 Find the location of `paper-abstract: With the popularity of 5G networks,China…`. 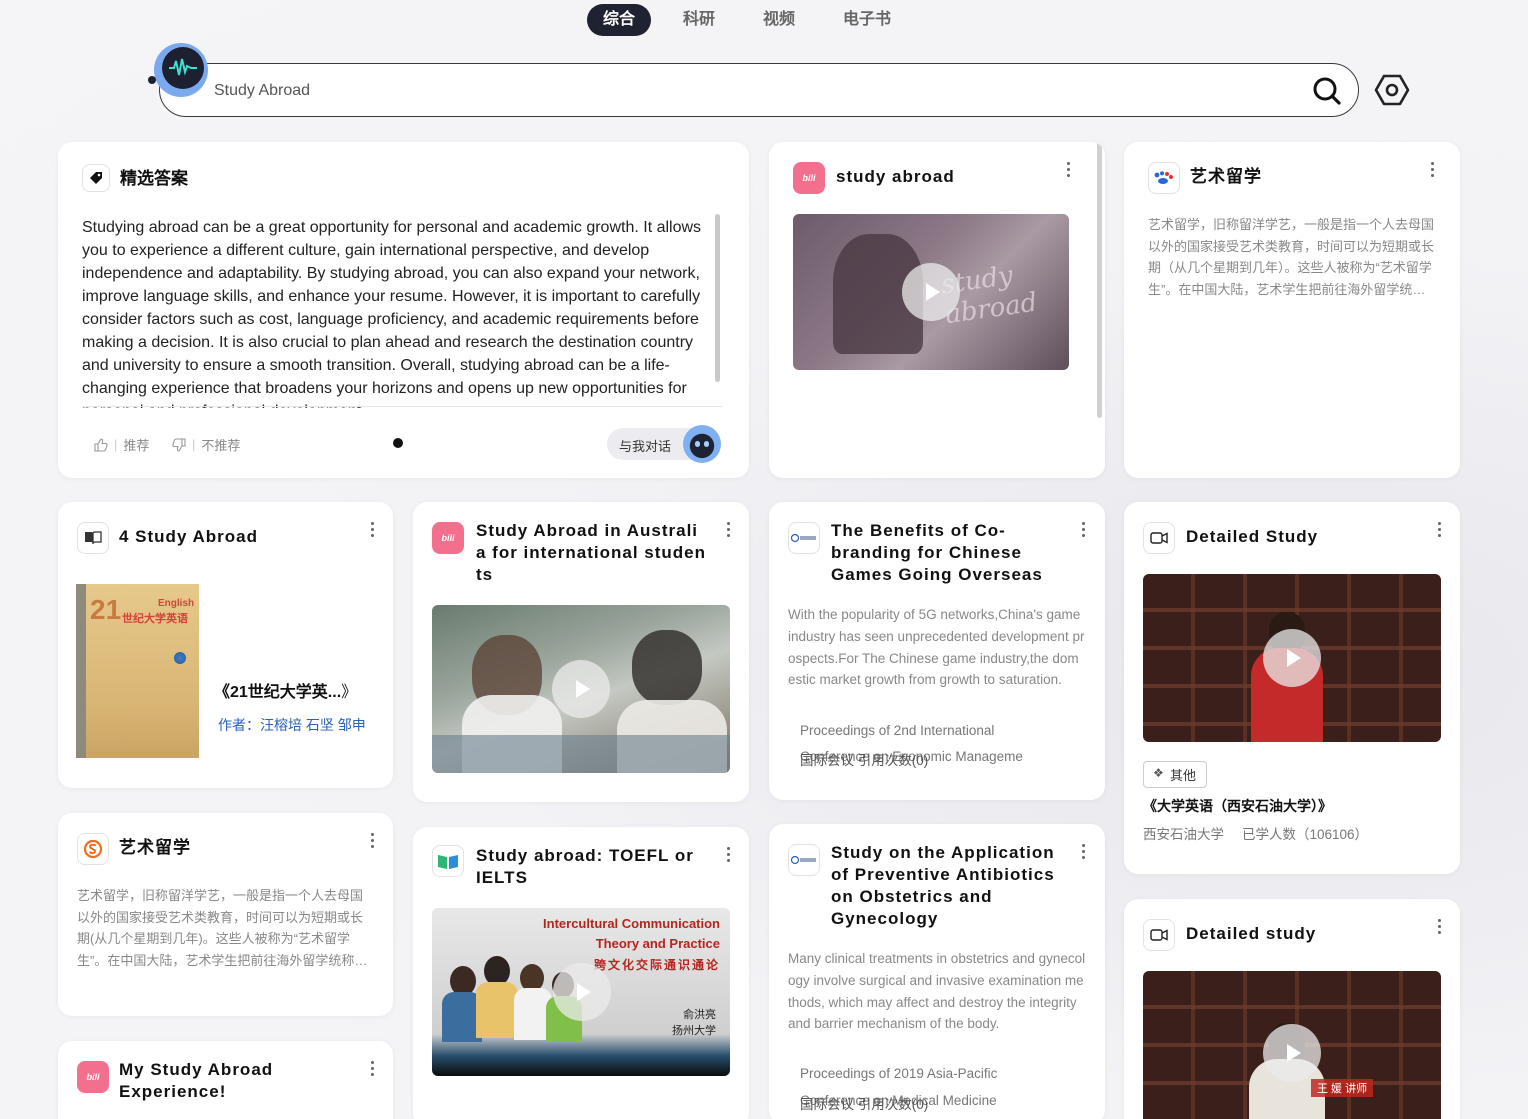

paper-abstract: With the popularity of 5G networks,China… is located at coordinates (936, 647).